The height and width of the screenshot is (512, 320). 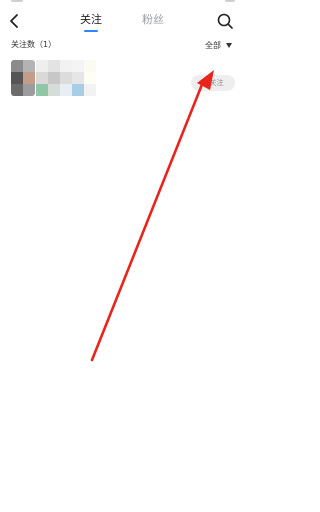 What do you see at coordinates (213, 83) in the screenshot?
I see `followed-button: 已关注` at bounding box center [213, 83].